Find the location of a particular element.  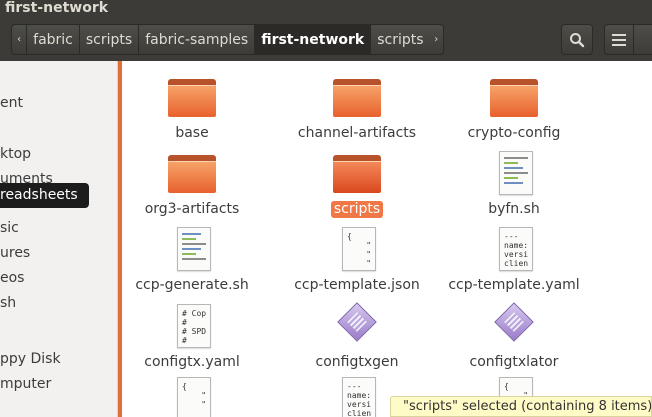

search-icon is located at coordinates (577, 39).